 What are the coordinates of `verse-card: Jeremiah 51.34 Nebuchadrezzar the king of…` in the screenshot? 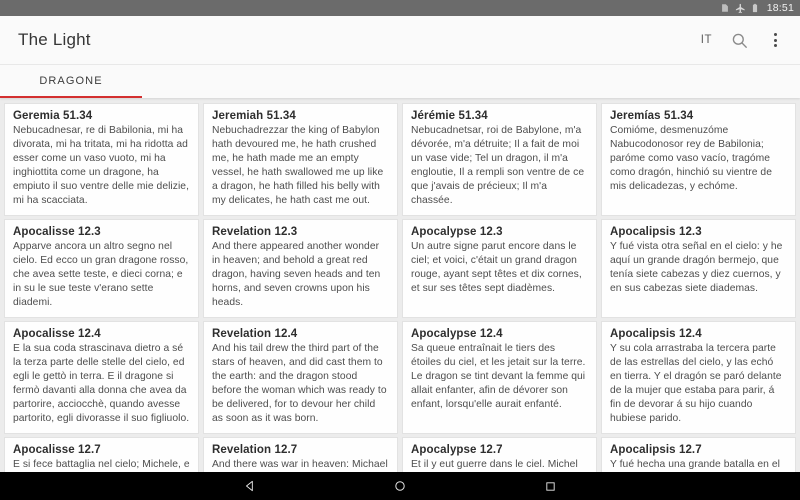 It's located at (300, 159).